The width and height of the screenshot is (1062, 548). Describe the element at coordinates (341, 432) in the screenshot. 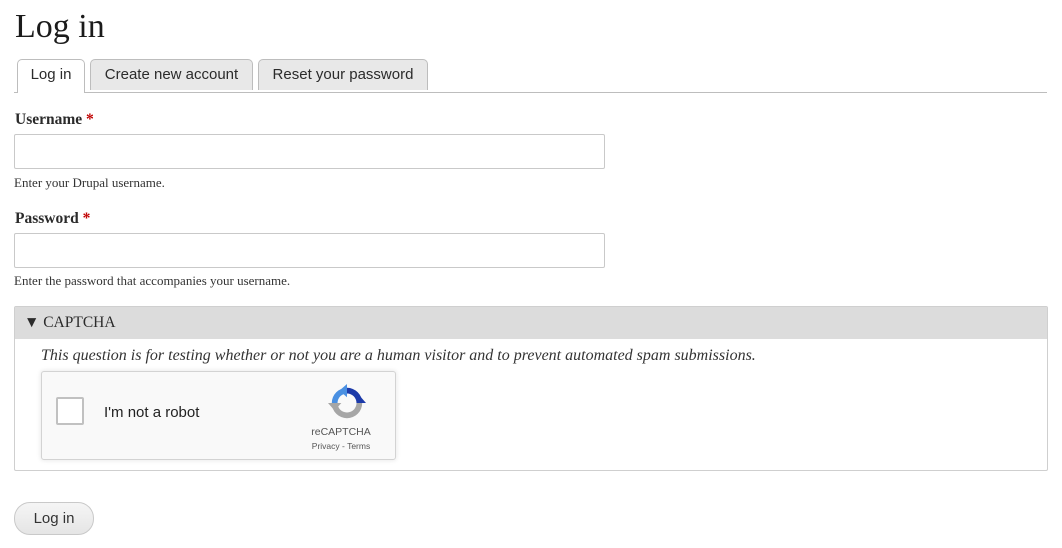

I see `recaptcha-brand: reCAPTCHA` at that location.